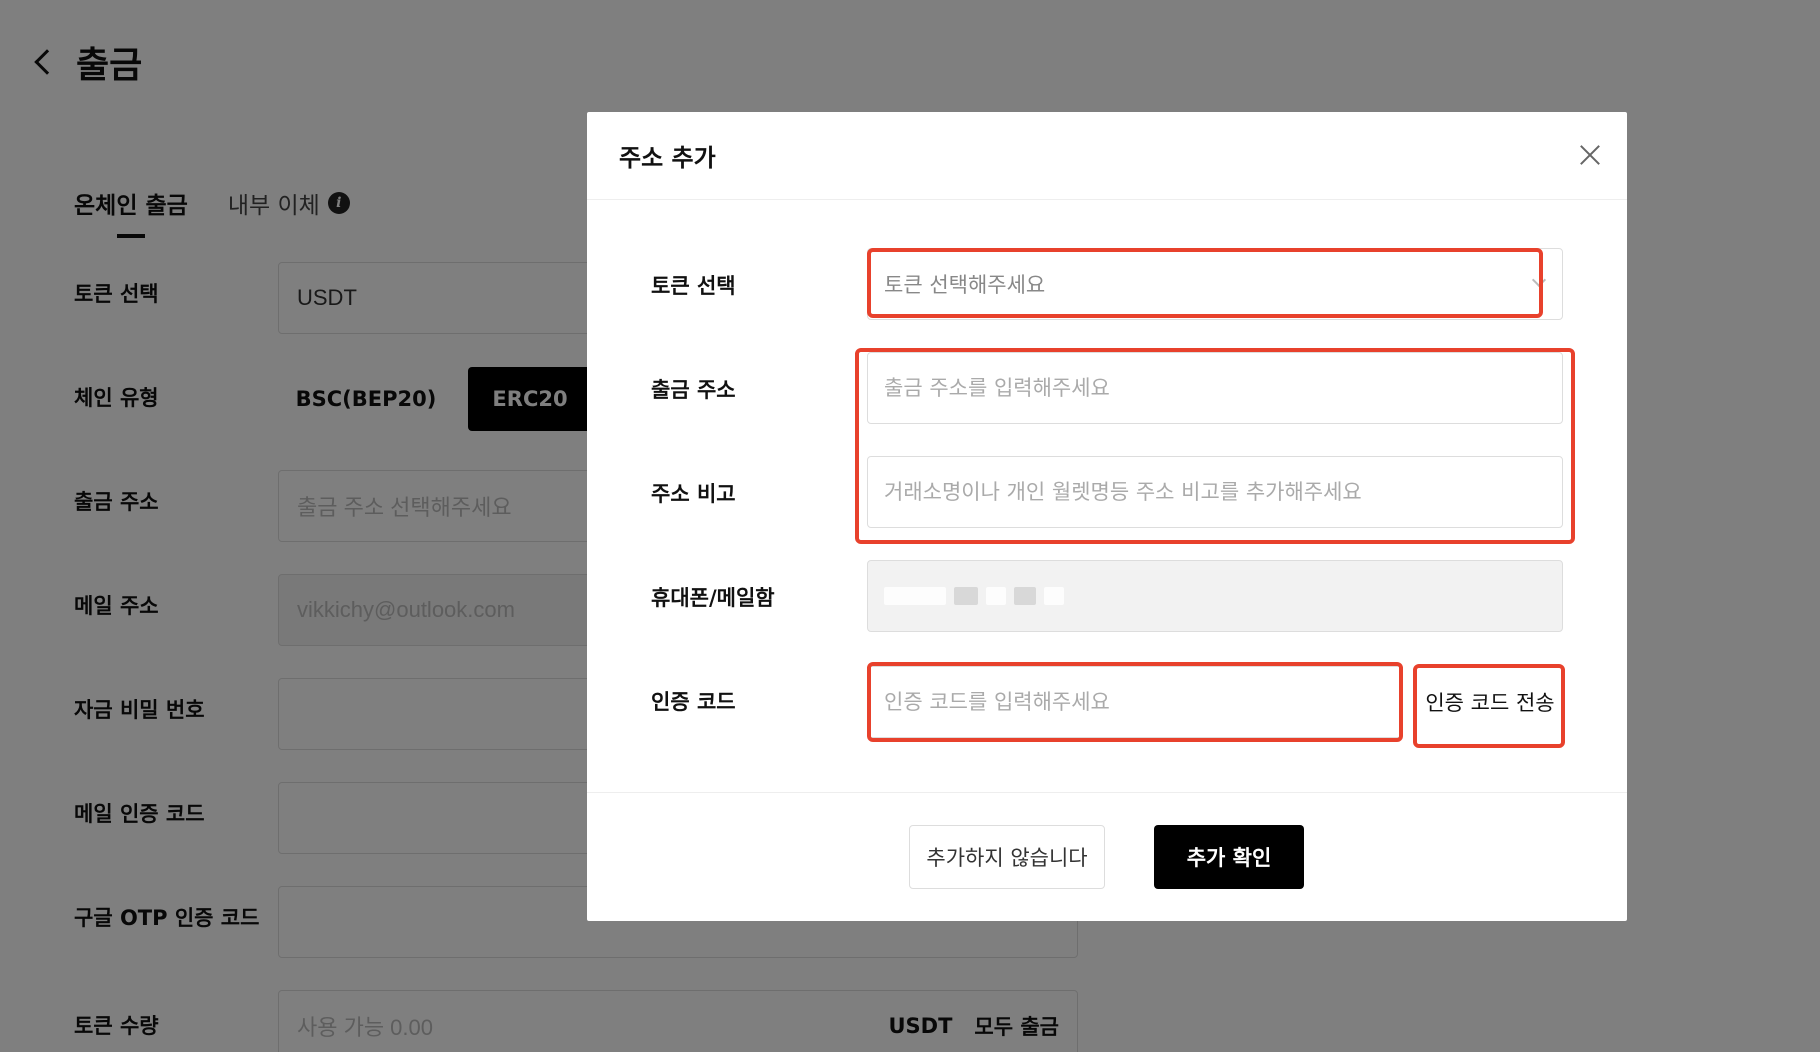  I want to click on cancel-button: 추가하지 않습니다, so click(1007, 857).